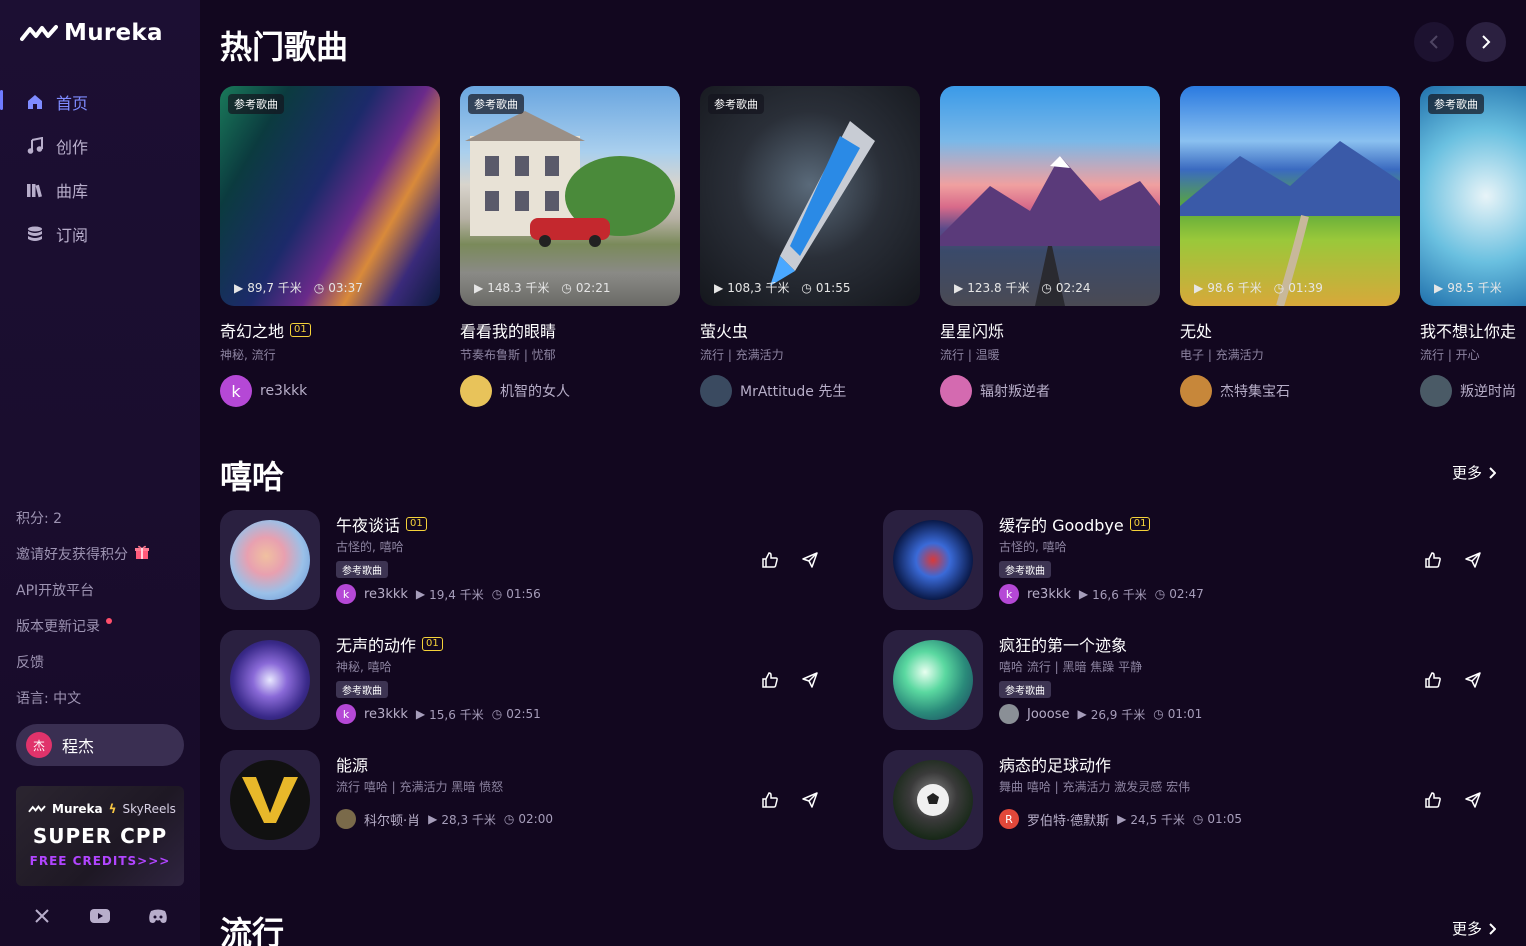 The image size is (1526, 946). What do you see at coordinates (104, 554) in the screenshot?
I see `invite-link: 邀请好友获得积分` at bounding box center [104, 554].